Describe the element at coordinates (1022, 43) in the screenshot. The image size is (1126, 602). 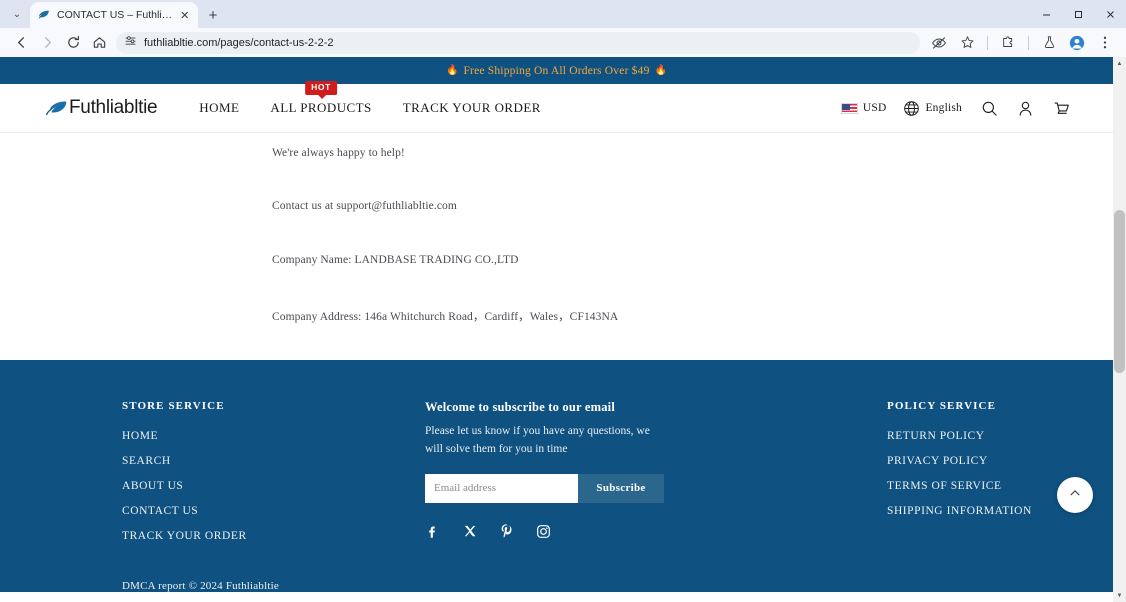
I see `toolbar-right-actions` at that location.